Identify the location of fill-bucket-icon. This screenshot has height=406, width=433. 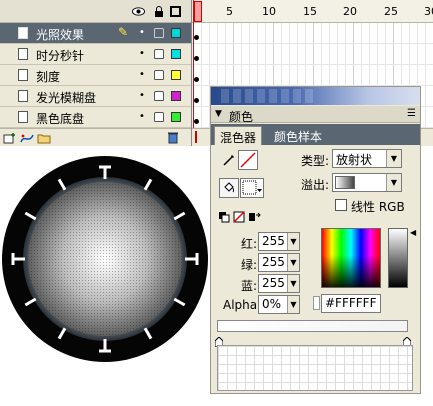
(229, 188).